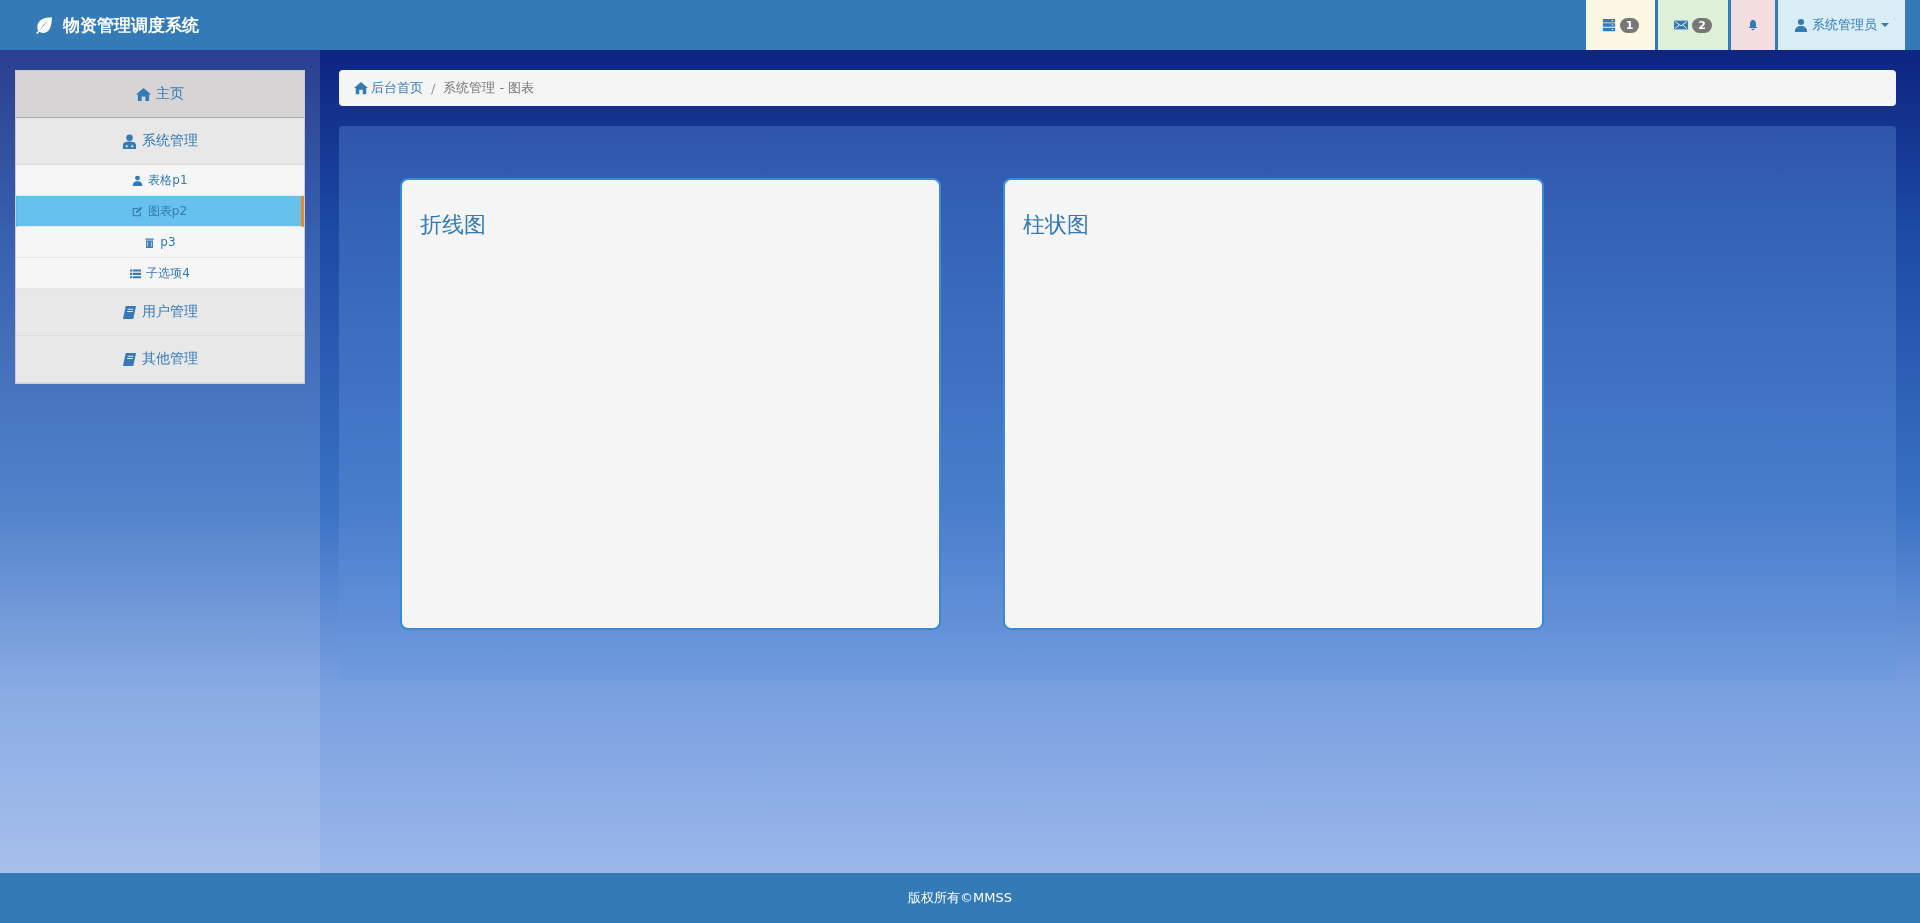  I want to click on breadcrumb-current: 系统管理 - 图表, so click(489, 88).